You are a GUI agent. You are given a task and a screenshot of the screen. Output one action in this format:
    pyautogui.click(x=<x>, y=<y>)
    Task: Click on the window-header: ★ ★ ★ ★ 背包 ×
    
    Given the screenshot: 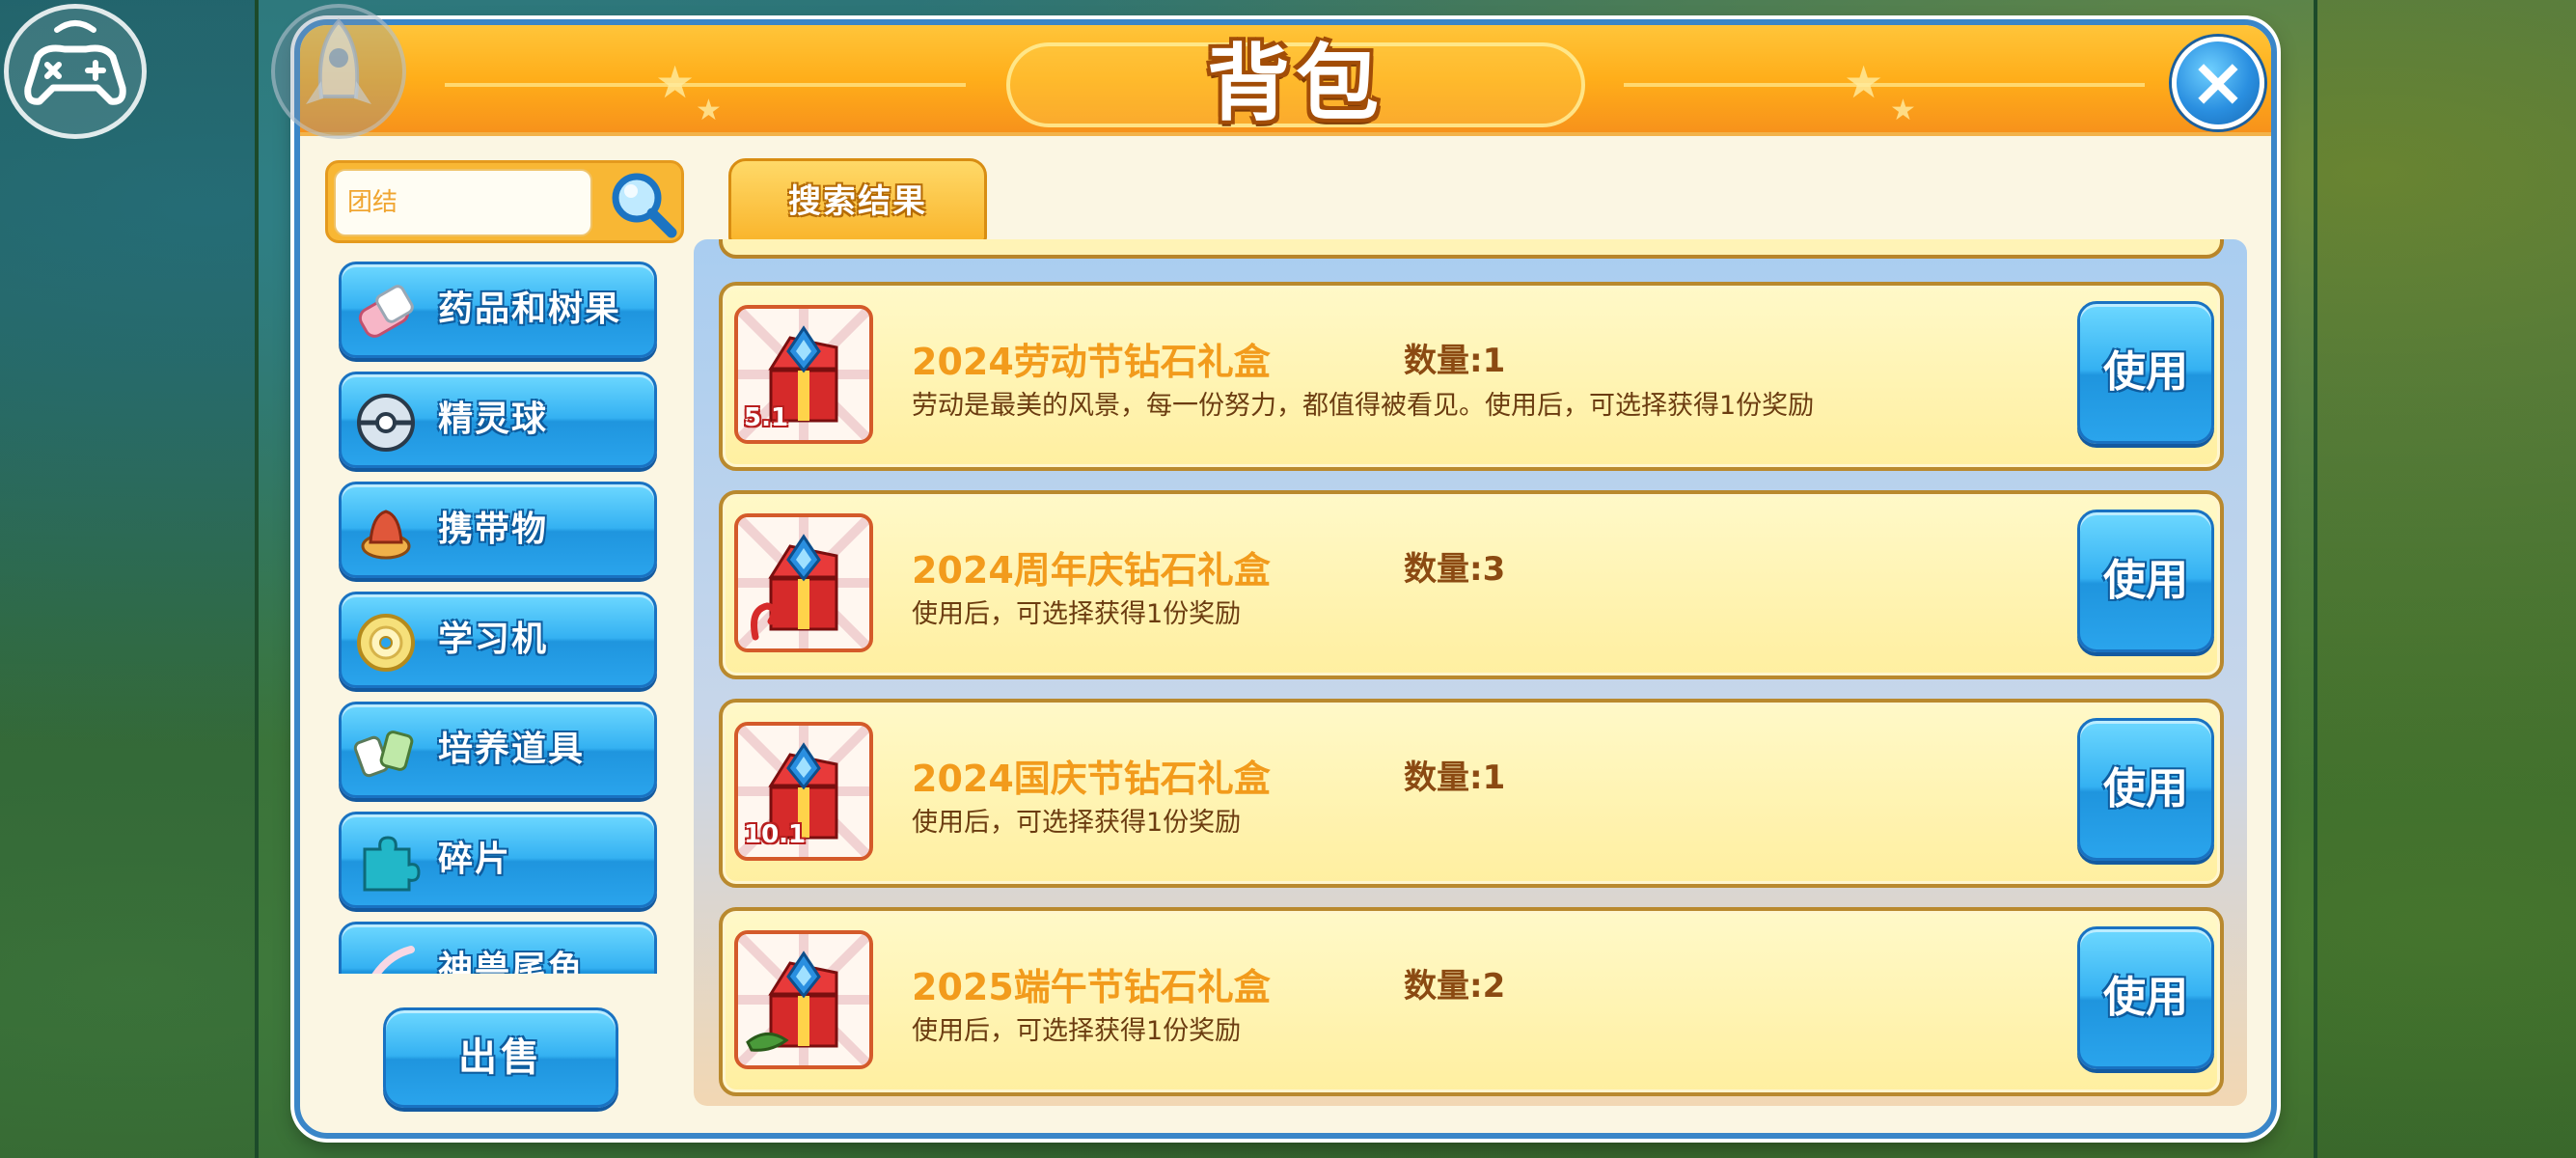 What is the action you would take?
    pyautogui.click(x=1286, y=80)
    